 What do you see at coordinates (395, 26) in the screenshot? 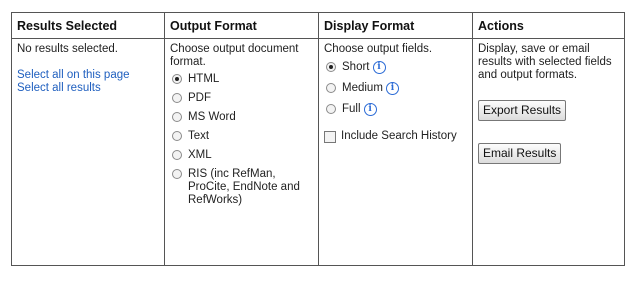
I see `display-format-header: Display Format` at bounding box center [395, 26].